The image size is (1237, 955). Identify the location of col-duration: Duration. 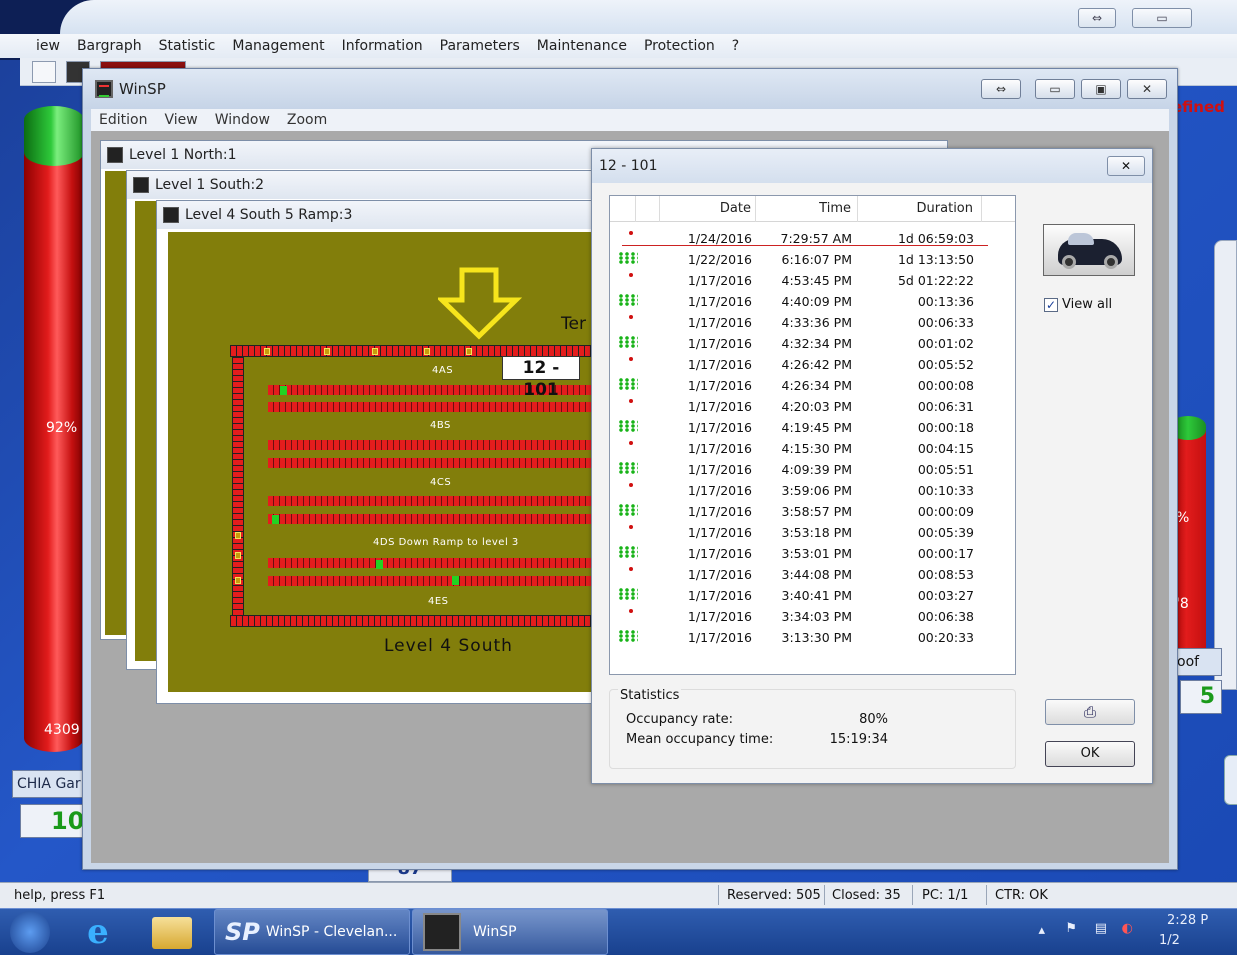
(920, 209).